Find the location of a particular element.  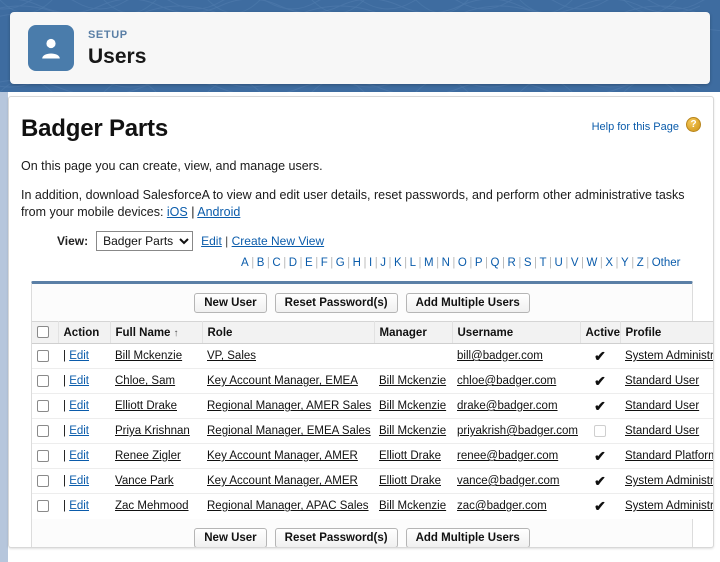

alphabet-filter-n: N is located at coordinates (445, 263).